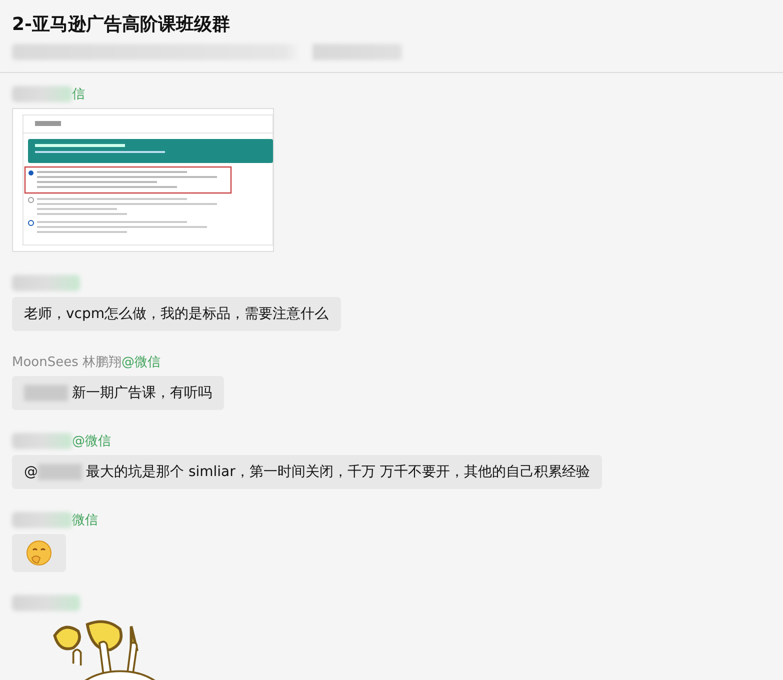 This screenshot has height=680, width=783. Describe the element at coordinates (31, 472) in the screenshot. I see `mention-sign: @` at that location.